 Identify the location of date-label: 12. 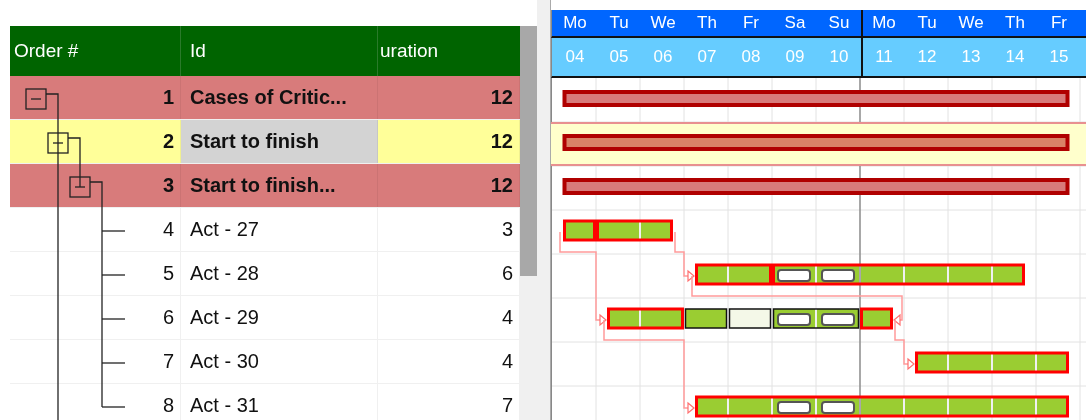
(927, 57).